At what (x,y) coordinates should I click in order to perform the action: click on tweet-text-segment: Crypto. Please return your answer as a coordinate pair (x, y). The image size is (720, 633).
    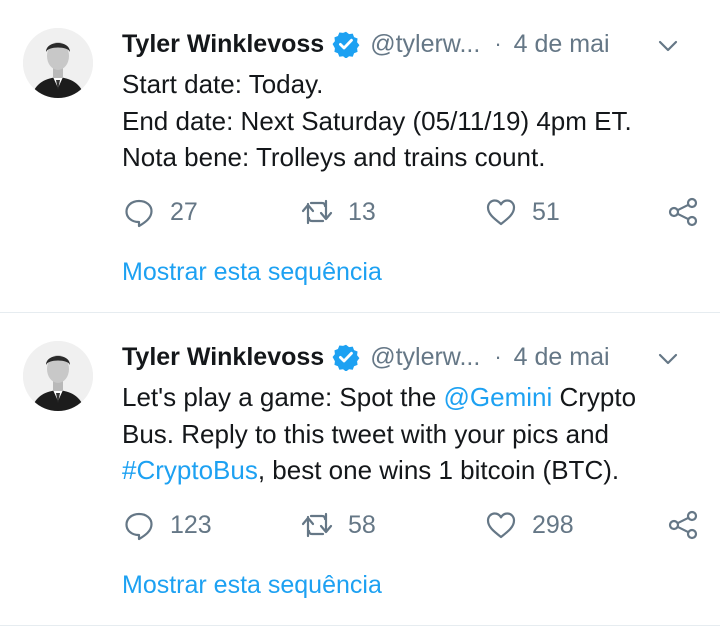
    Looking at the image, I should click on (594, 397).